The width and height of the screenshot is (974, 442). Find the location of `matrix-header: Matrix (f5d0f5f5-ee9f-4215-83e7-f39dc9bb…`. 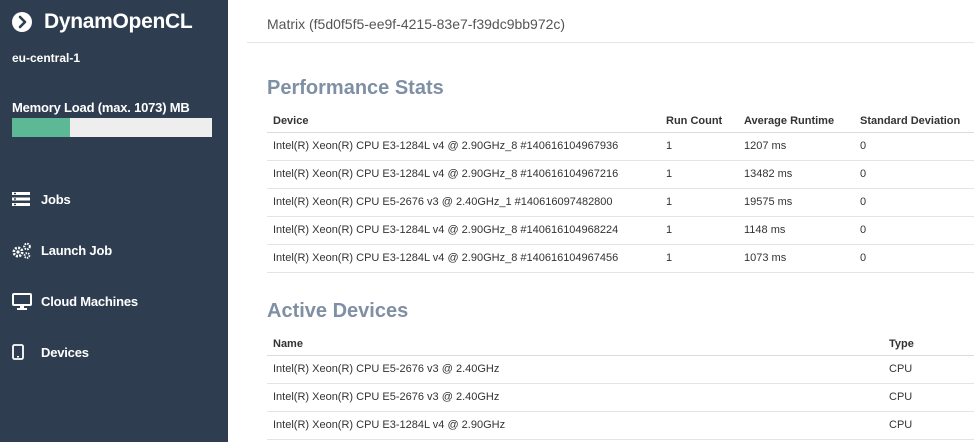

matrix-header: Matrix (f5d0f5f5-ee9f-4215-83e7-f39dc9bb… is located at coordinates (610, 21).